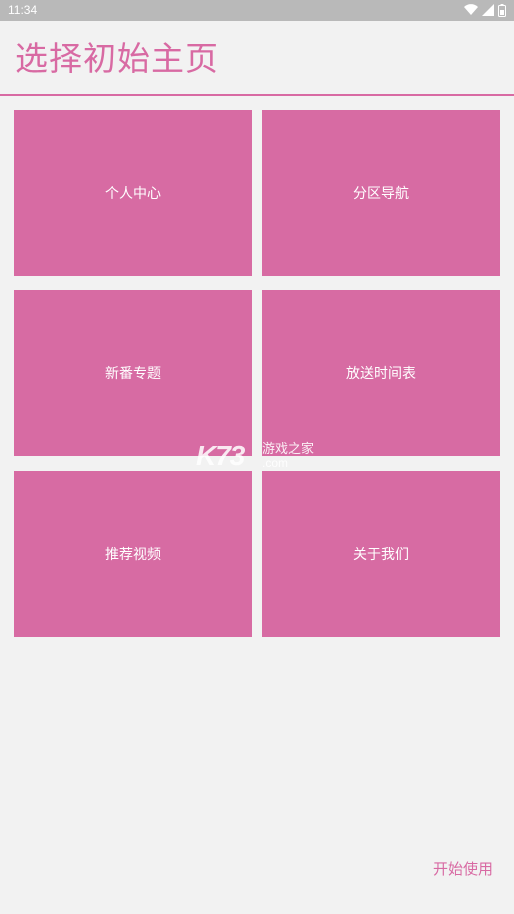  I want to click on option-about-us: 关于我们, so click(381, 554).